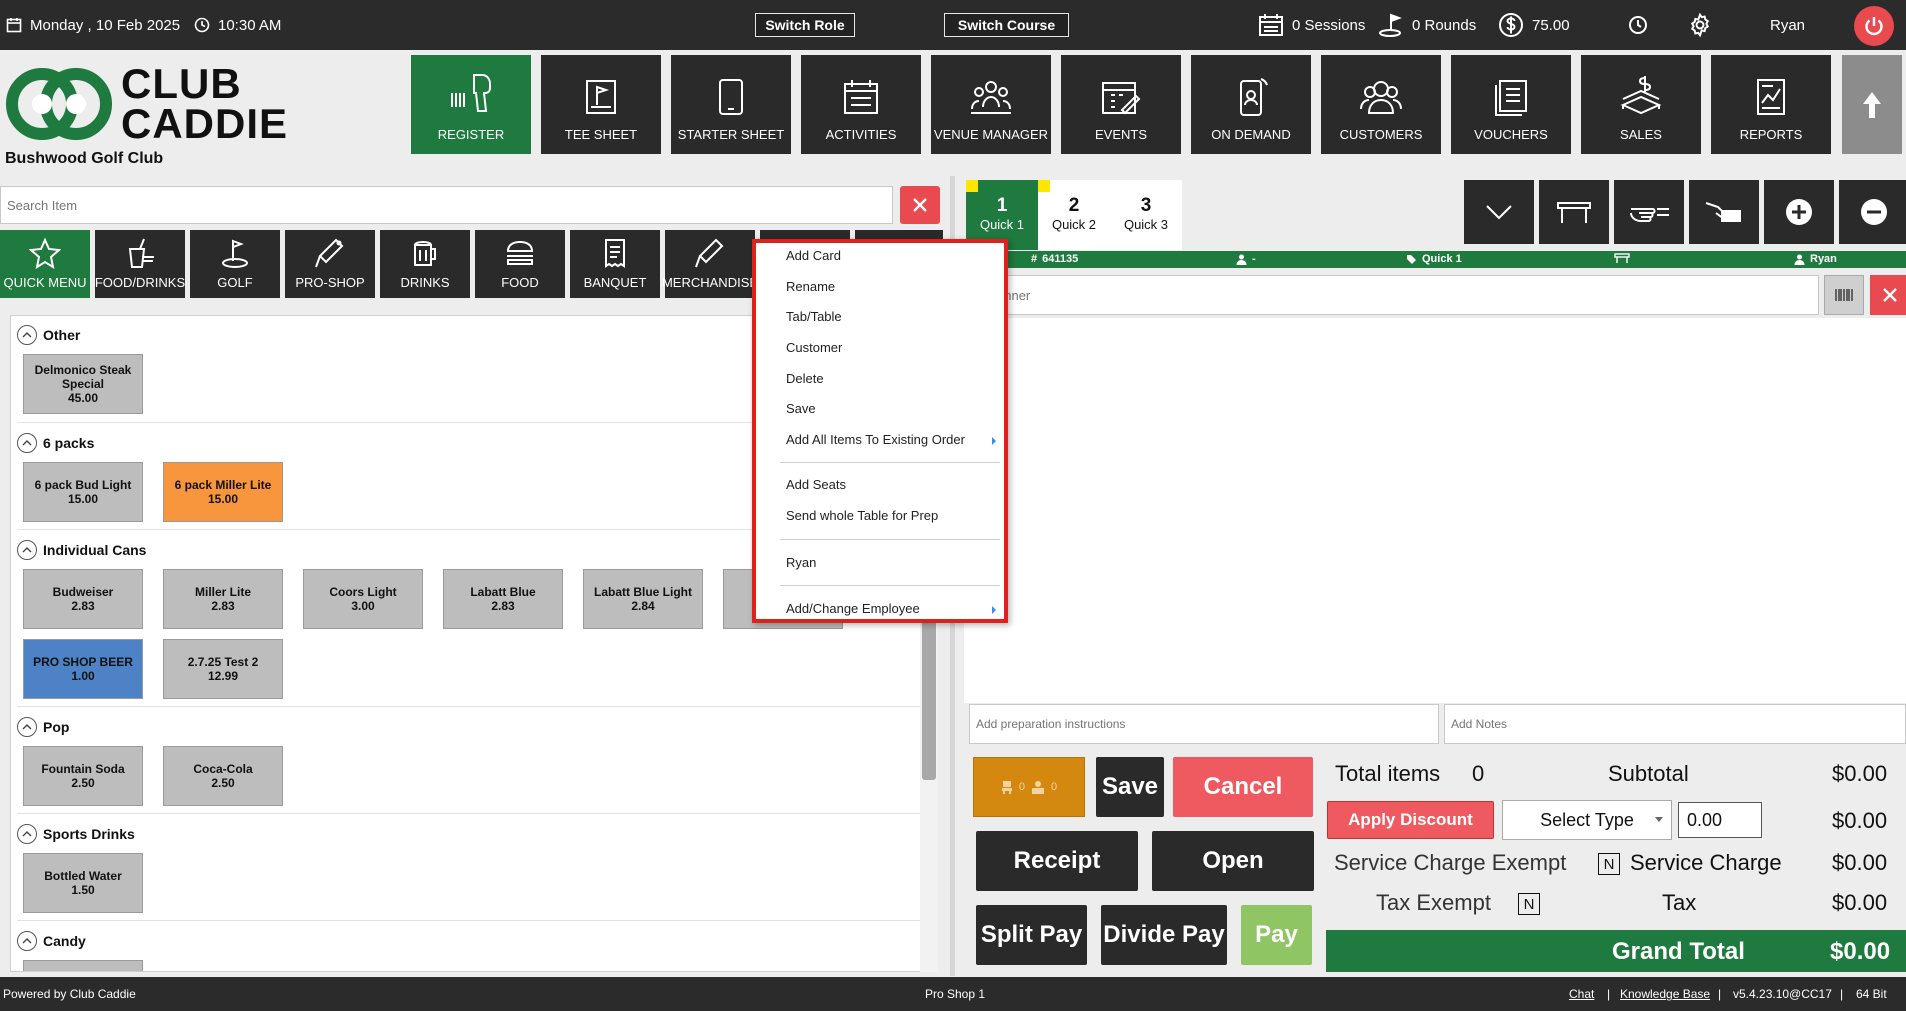 This screenshot has height=1011, width=1906. What do you see at coordinates (1442, 259) in the screenshot?
I see `order-tab-text: Quick 1` at bounding box center [1442, 259].